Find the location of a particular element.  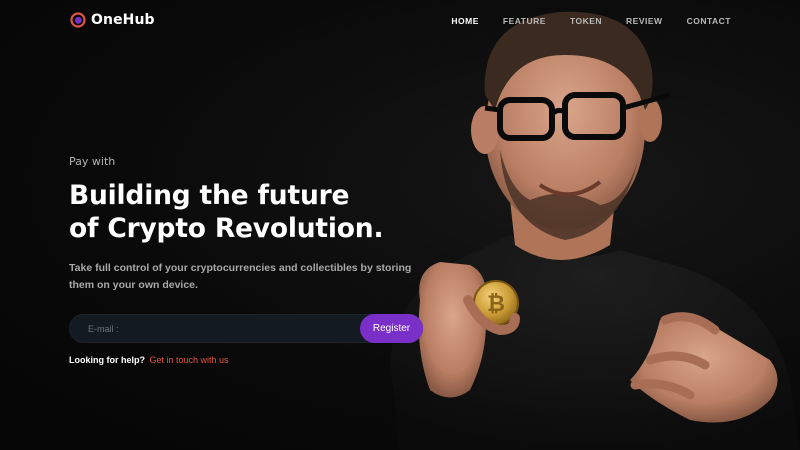

nav-token: TOKEN is located at coordinates (586, 21).